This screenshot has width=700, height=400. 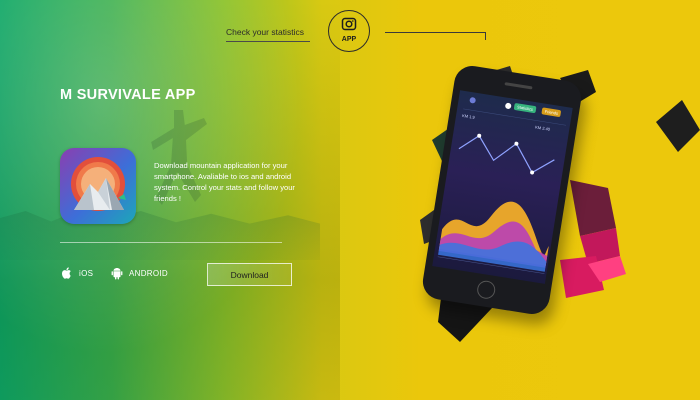 I want to click on header-divider-right, so click(x=435, y=32).